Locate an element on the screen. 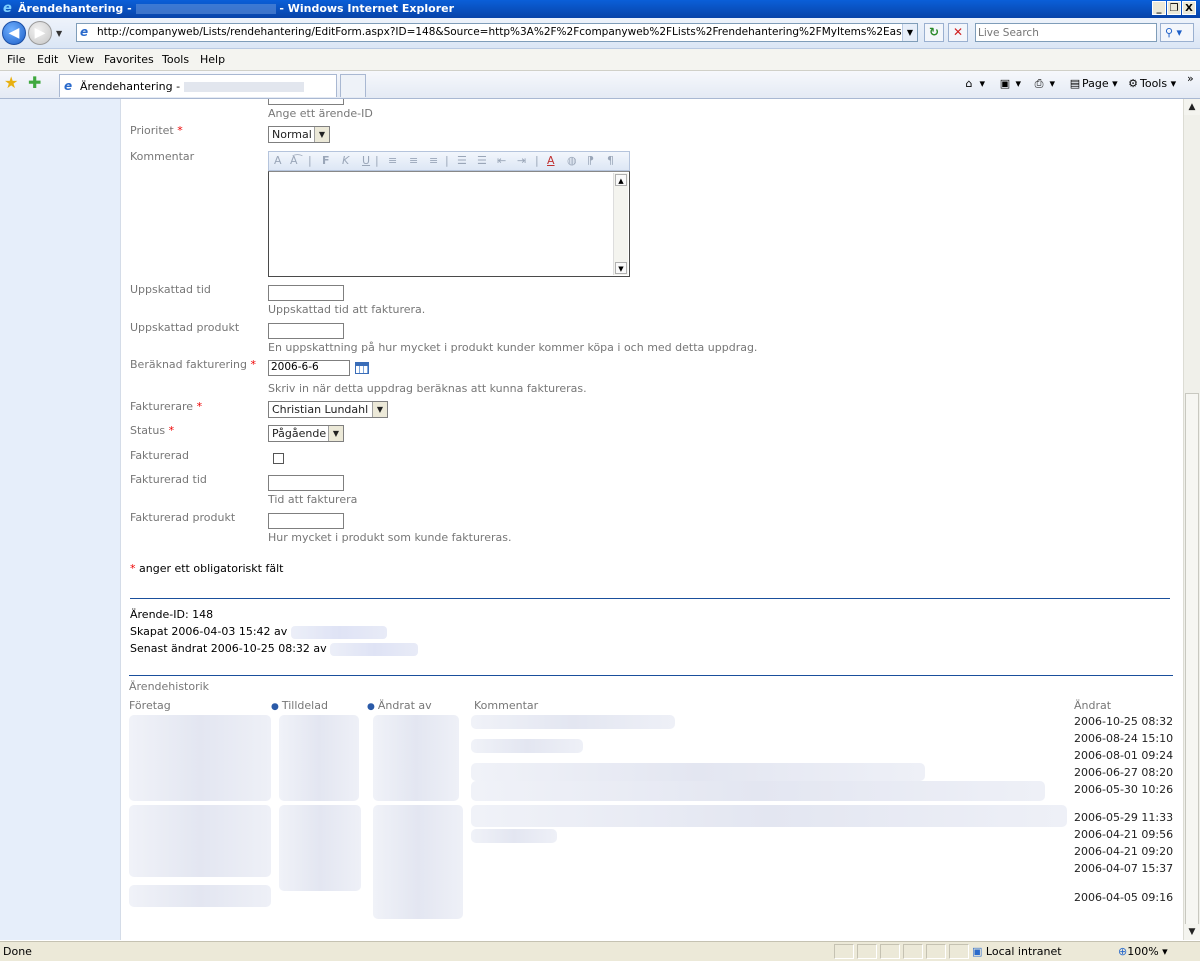 The height and width of the screenshot is (961, 1200). calendar-icon is located at coordinates (362, 368).